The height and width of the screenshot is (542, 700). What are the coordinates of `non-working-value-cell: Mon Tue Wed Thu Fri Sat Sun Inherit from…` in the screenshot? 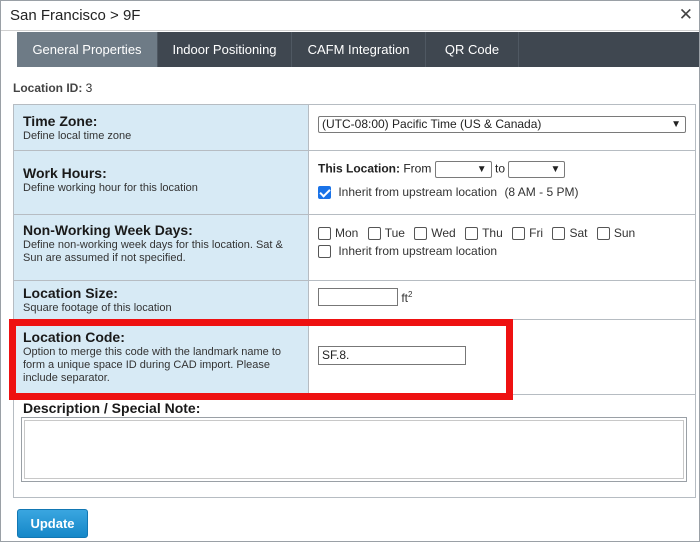 It's located at (502, 247).